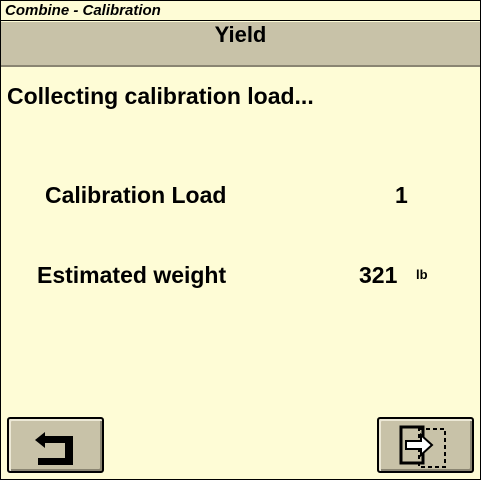  Describe the element at coordinates (132, 275) in the screenshot. I see `estimated-weight-label: Estimated weight` at that location.